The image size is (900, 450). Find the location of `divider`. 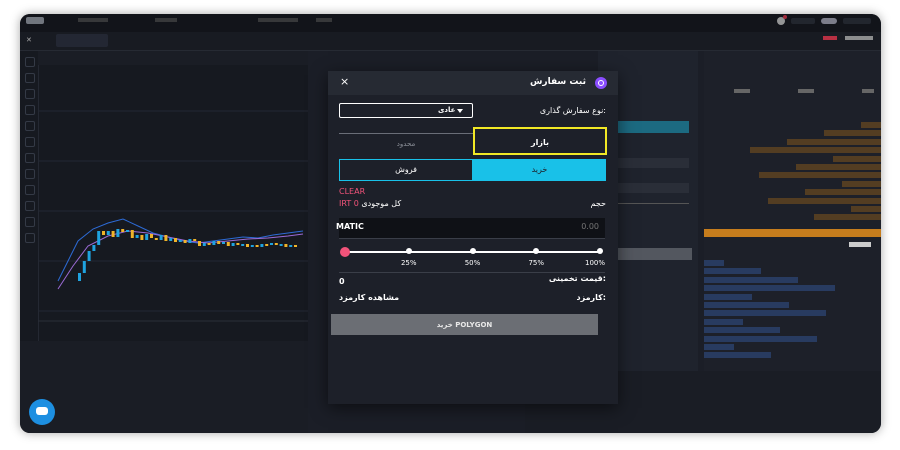

divider is located at coordinates (472, 272).